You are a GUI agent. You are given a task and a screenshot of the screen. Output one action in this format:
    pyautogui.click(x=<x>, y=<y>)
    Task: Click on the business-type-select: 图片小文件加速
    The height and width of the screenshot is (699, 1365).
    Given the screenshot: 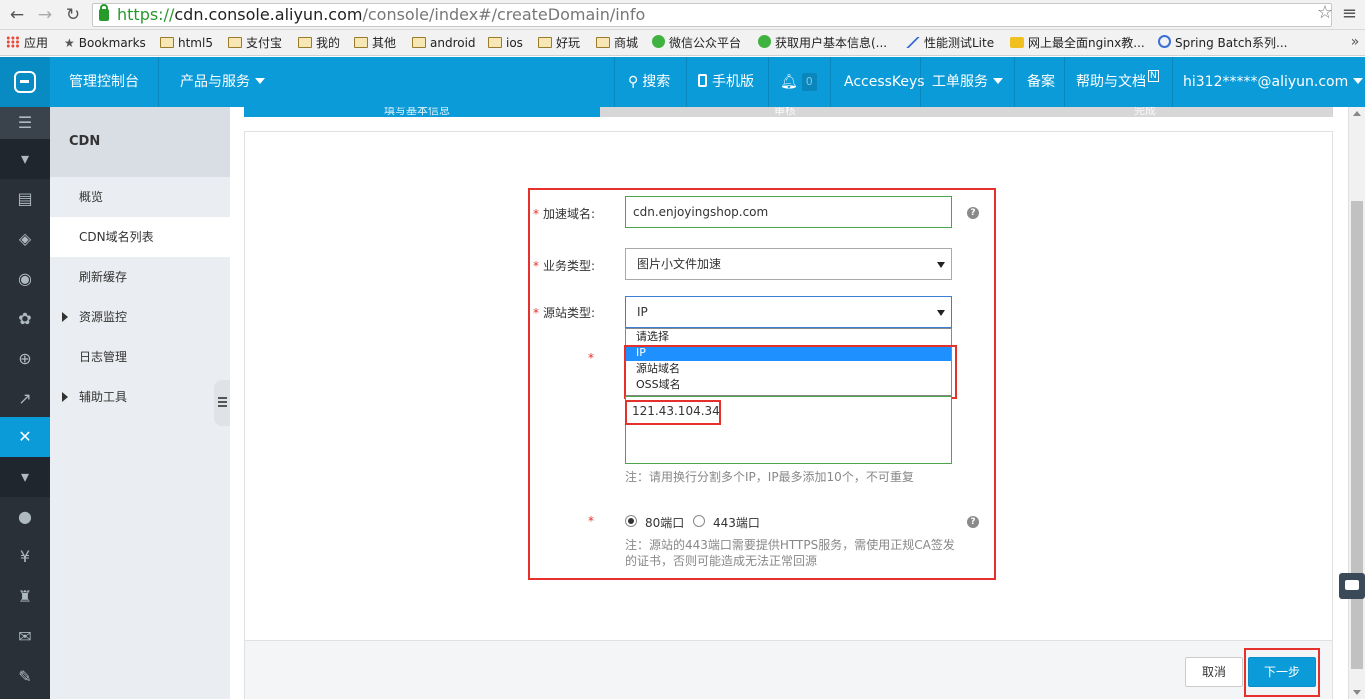 What is the action you would take?
    pyautogui.click(x=788, y=264)
    